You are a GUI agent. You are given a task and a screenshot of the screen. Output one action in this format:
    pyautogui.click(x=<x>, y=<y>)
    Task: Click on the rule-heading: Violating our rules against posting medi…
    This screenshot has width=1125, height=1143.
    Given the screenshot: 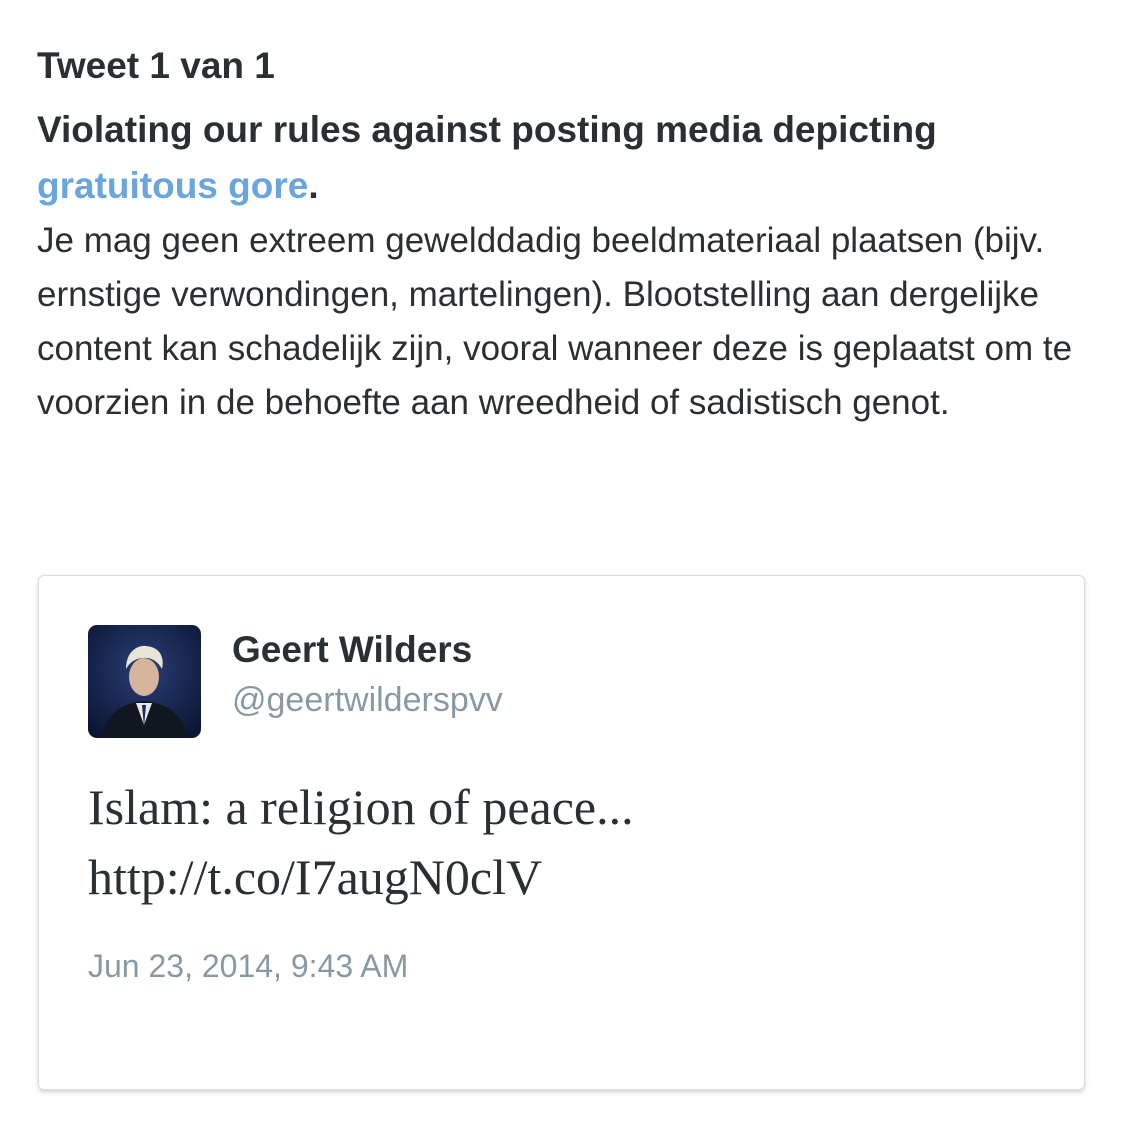 What is the action you would take?
    pyautogui.click(x=562, y=158)
    